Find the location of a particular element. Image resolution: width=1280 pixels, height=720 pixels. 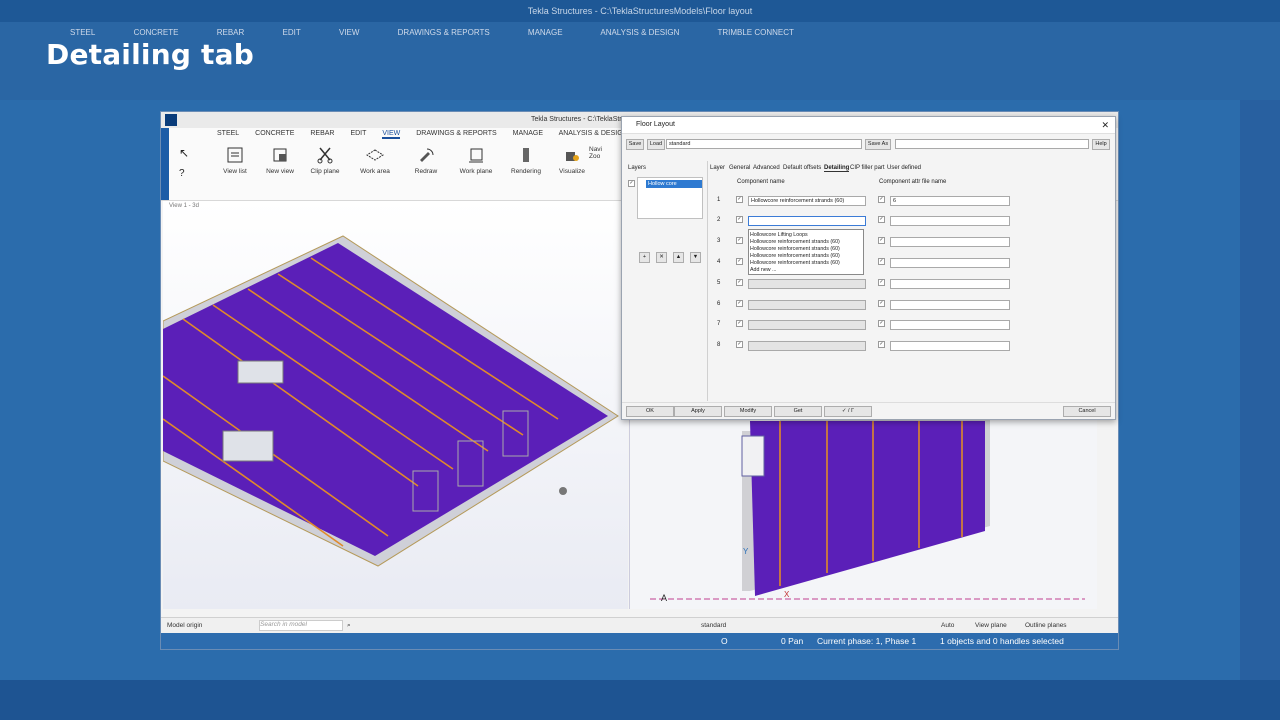

tab-user-defined: User defined is located at coordinates (904, 168).